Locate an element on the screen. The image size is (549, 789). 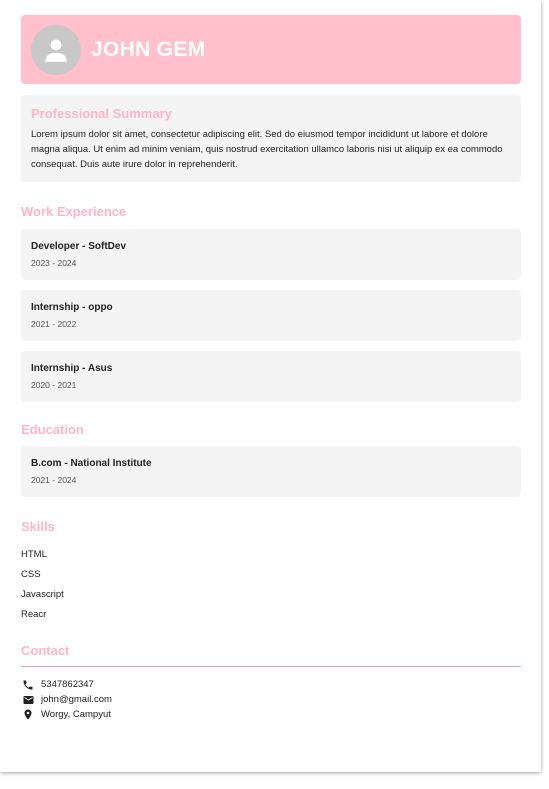
person-icon is located at coordinates (56, 49).